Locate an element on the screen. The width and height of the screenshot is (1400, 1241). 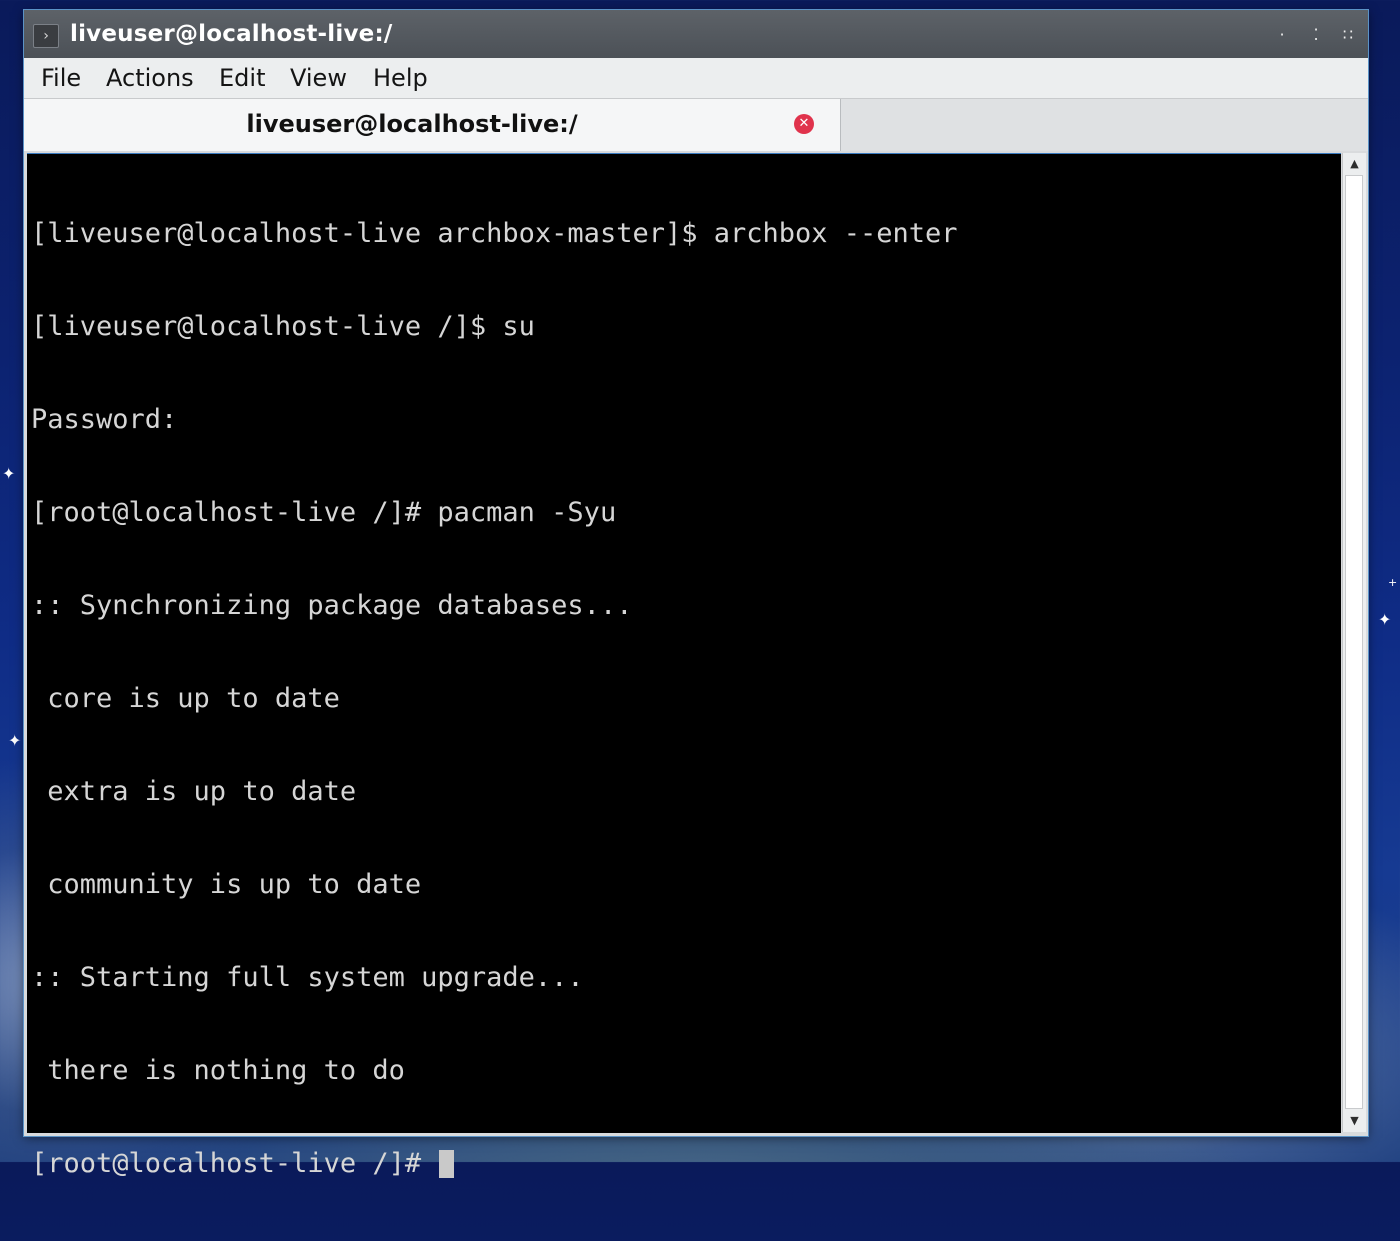
menu-view: View is located at coordinates (318, 78).